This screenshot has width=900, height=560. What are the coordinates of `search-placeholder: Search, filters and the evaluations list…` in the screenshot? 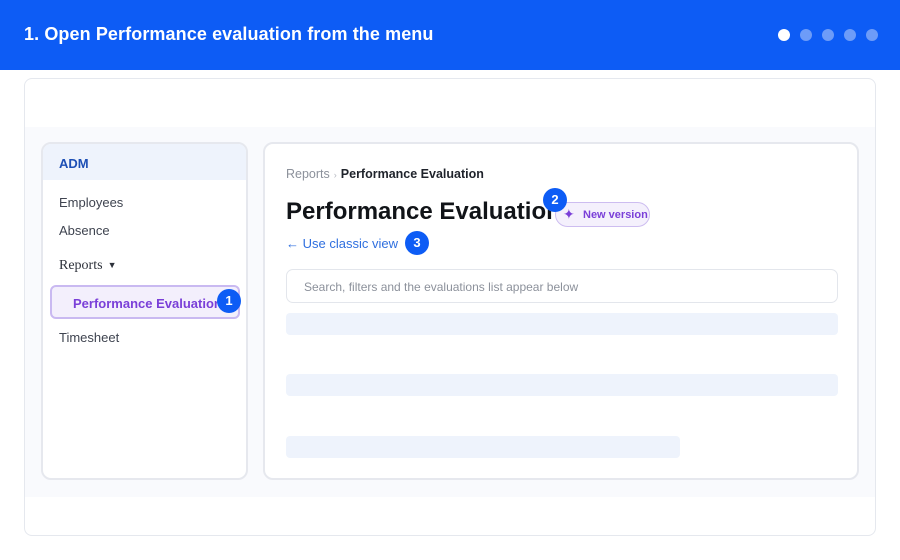 It's located at (441, 287).